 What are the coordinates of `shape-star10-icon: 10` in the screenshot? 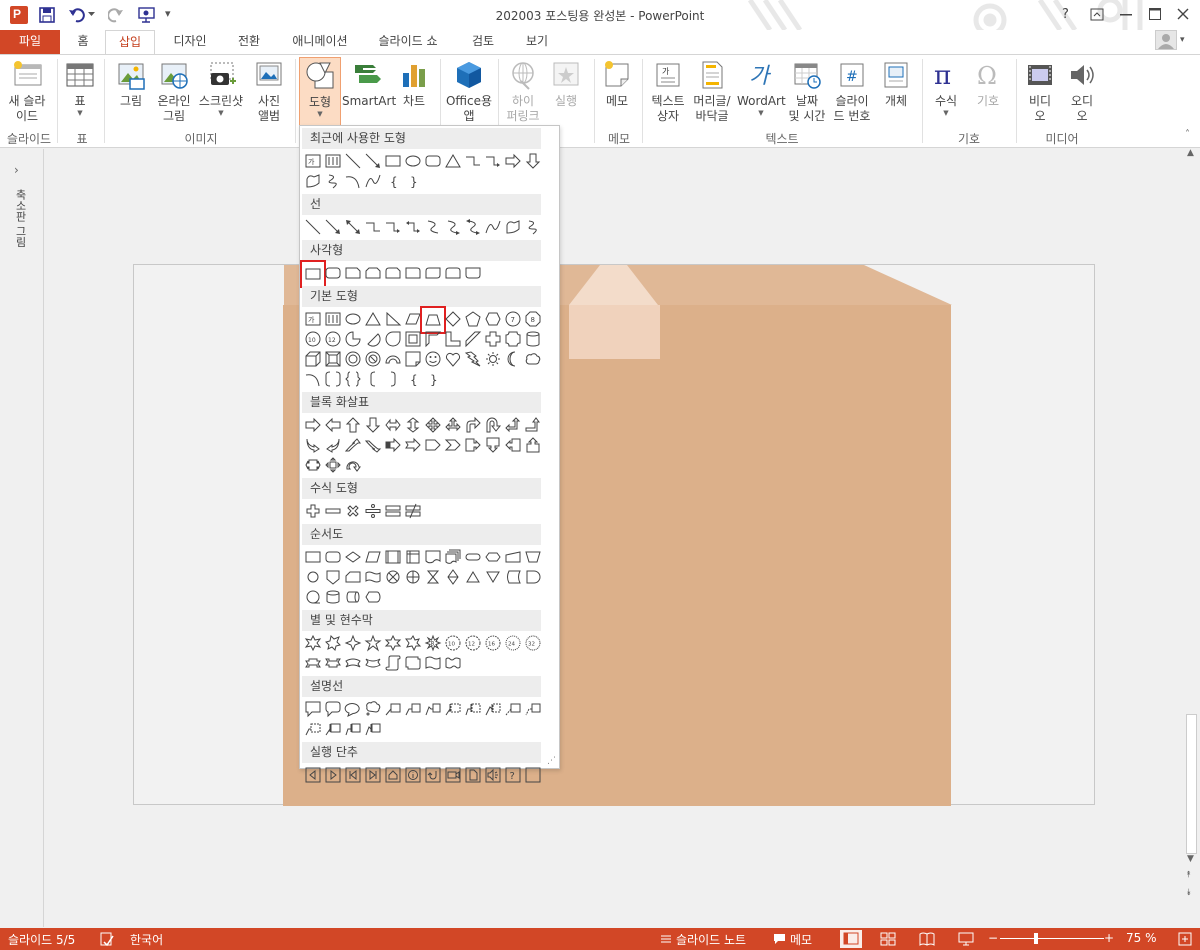 It's located at (453, 643).